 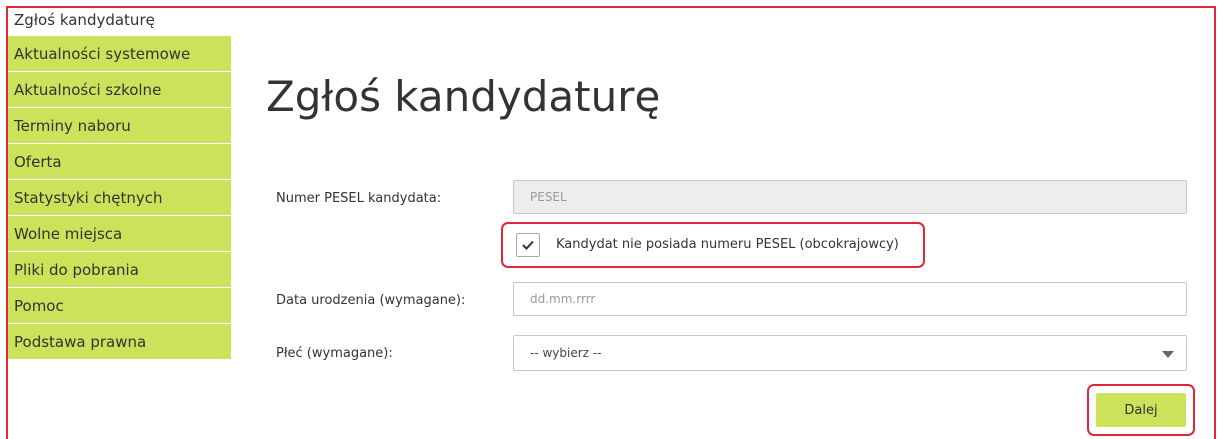 What do you see at coordinates (1168, 354) in the screenshot?
I see `caret-down-icon` at bounding box center [1168, 354].